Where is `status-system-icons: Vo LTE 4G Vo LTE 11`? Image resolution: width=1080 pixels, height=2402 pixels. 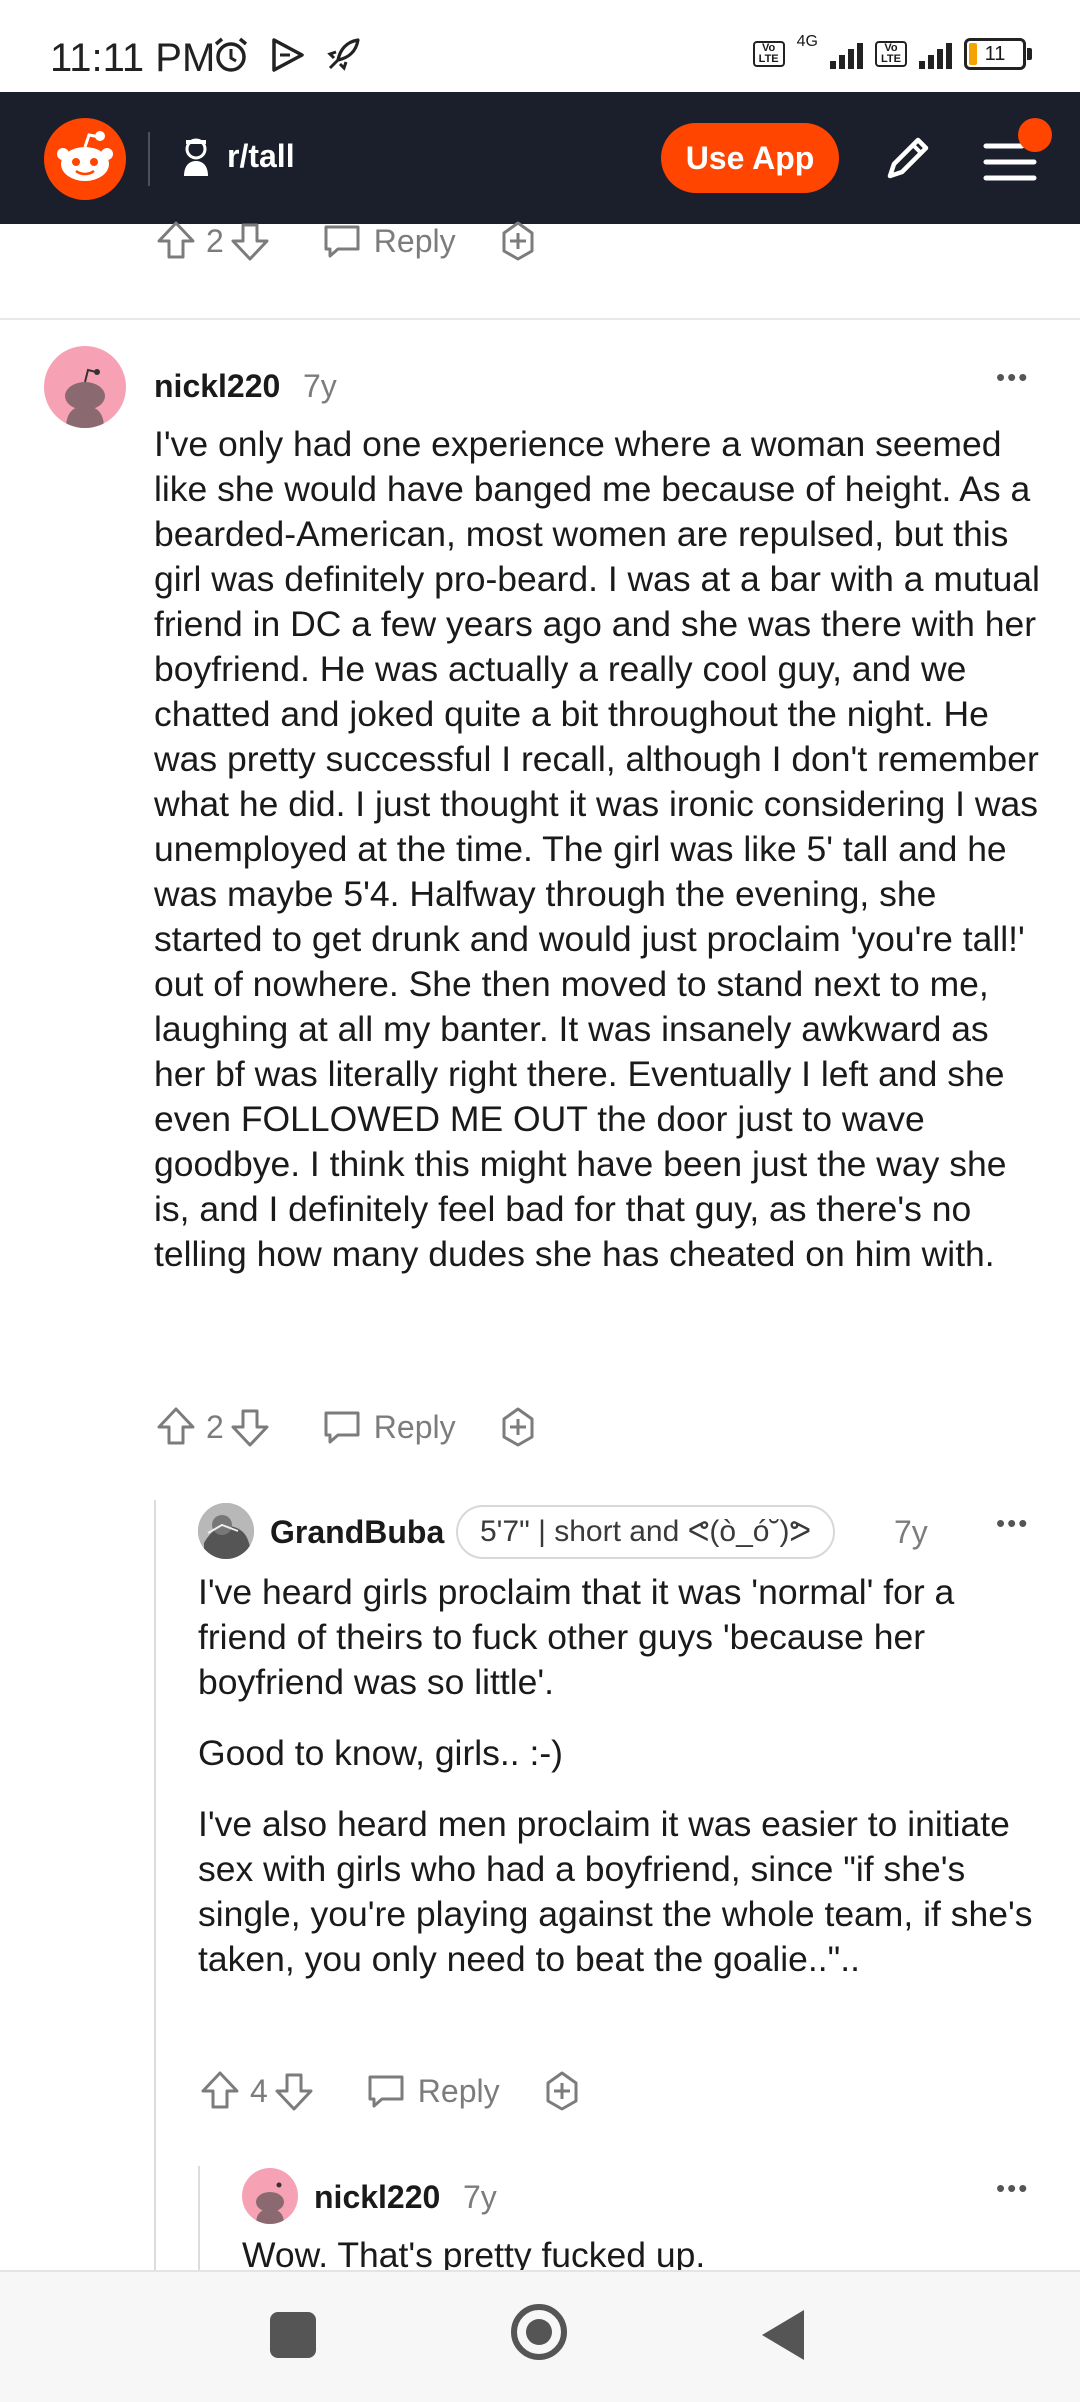 status-system-icons: Vo LTE 4G Vo LTE 11 is located at coordinates (892, 51).